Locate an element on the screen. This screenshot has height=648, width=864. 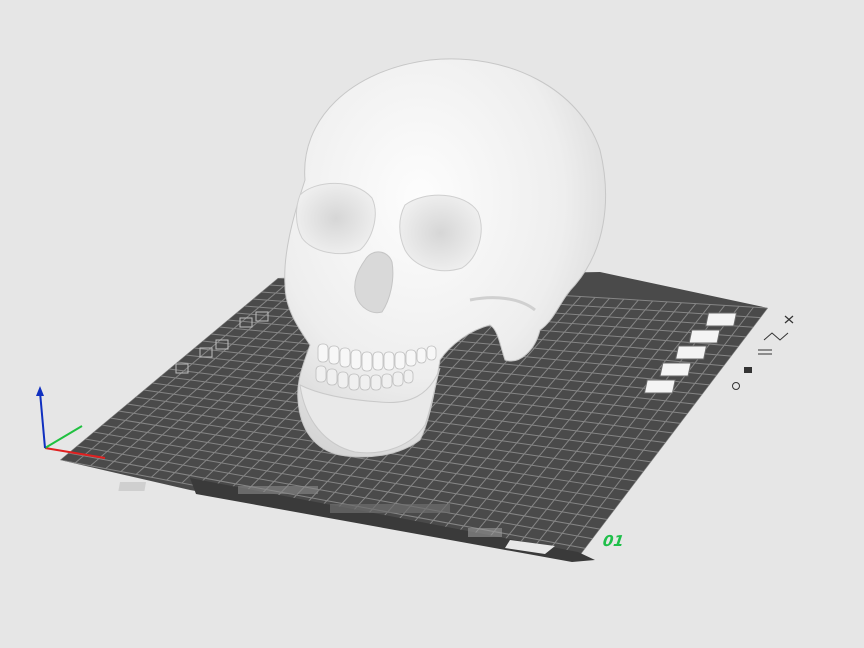
close-icon is located at coordinates (789, 319).